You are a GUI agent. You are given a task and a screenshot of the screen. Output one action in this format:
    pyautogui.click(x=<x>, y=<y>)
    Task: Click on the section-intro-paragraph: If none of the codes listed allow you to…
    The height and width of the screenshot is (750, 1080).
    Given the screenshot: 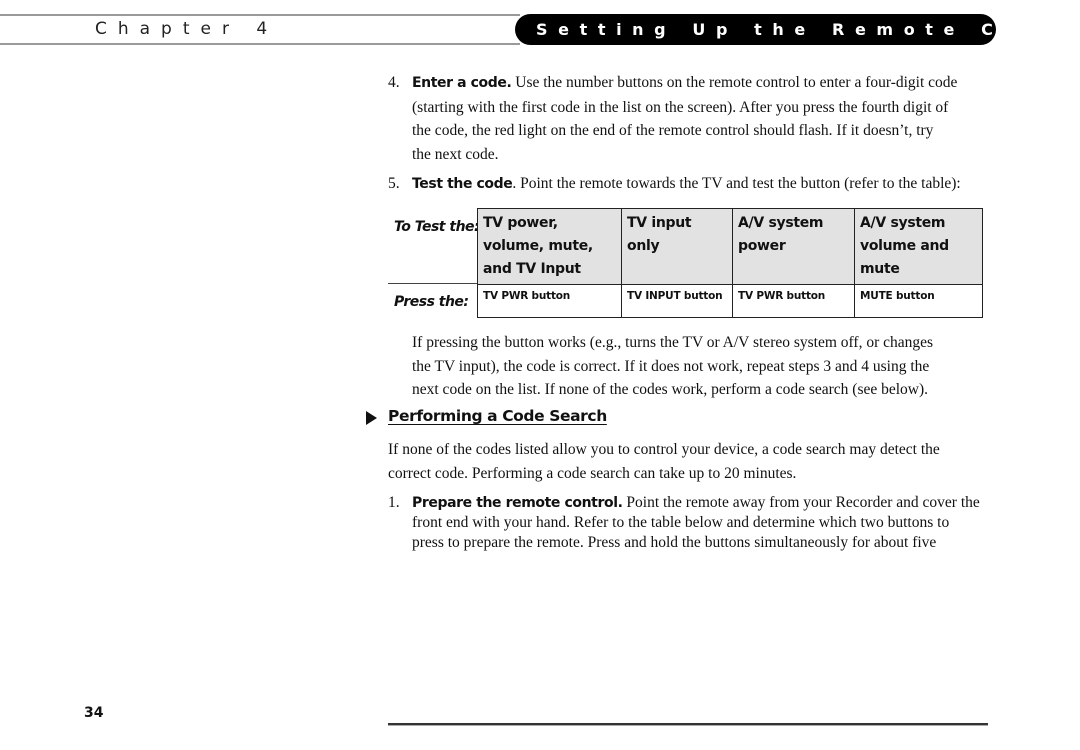 What is the action you would take?
    pyautogui.click(x=693, y=461)
    